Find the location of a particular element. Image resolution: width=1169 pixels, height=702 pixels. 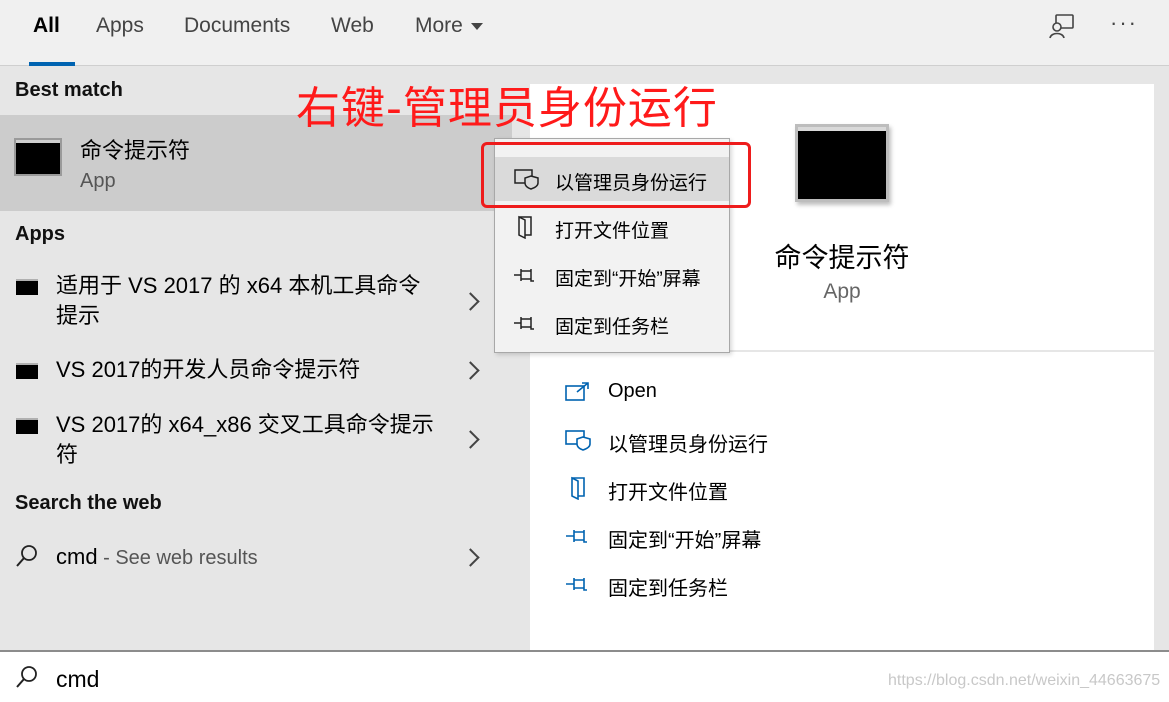

best-match-heading: Best match is located at coordinates (69, 90).